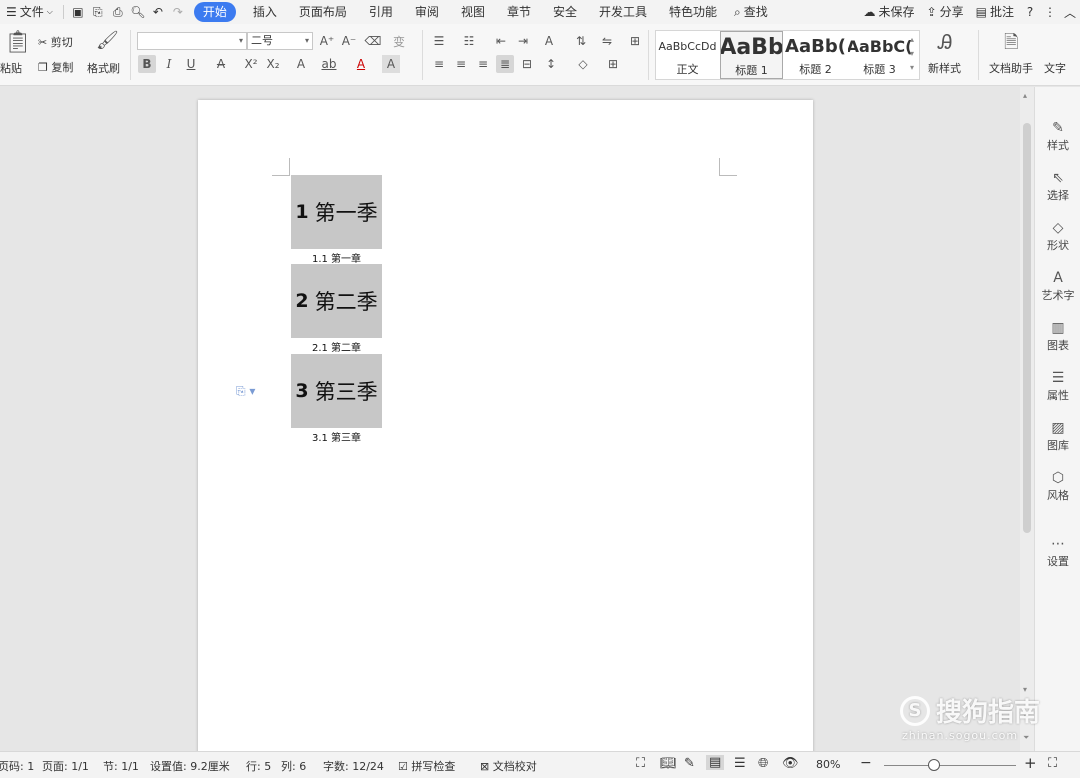 This screenshot has width=1080, height=778. What do you see at coordinates (1030, 763) in the screenshot?
I see `zoom-in-icon: +` at bounding box center [1030, 763].